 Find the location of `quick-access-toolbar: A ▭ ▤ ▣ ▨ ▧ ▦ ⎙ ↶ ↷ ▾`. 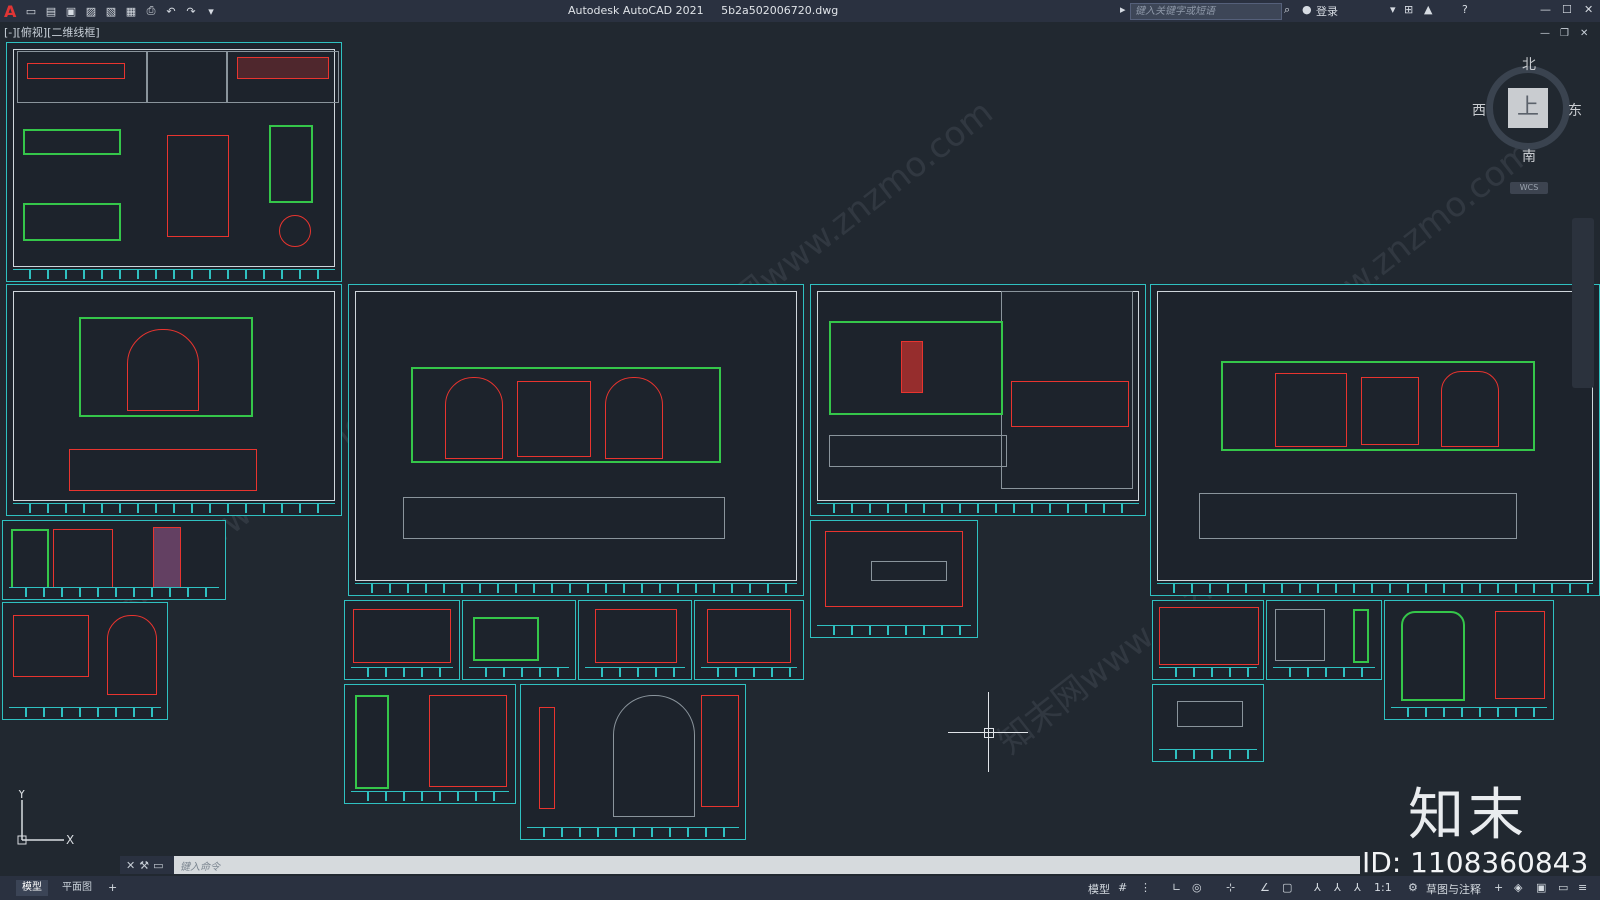

quick-access-toolbar: A ▭ ▤ ▣ ▨ ▧ ▦ ⎙ ↶ ↷ ▾ is located at coordinates (109, 11).